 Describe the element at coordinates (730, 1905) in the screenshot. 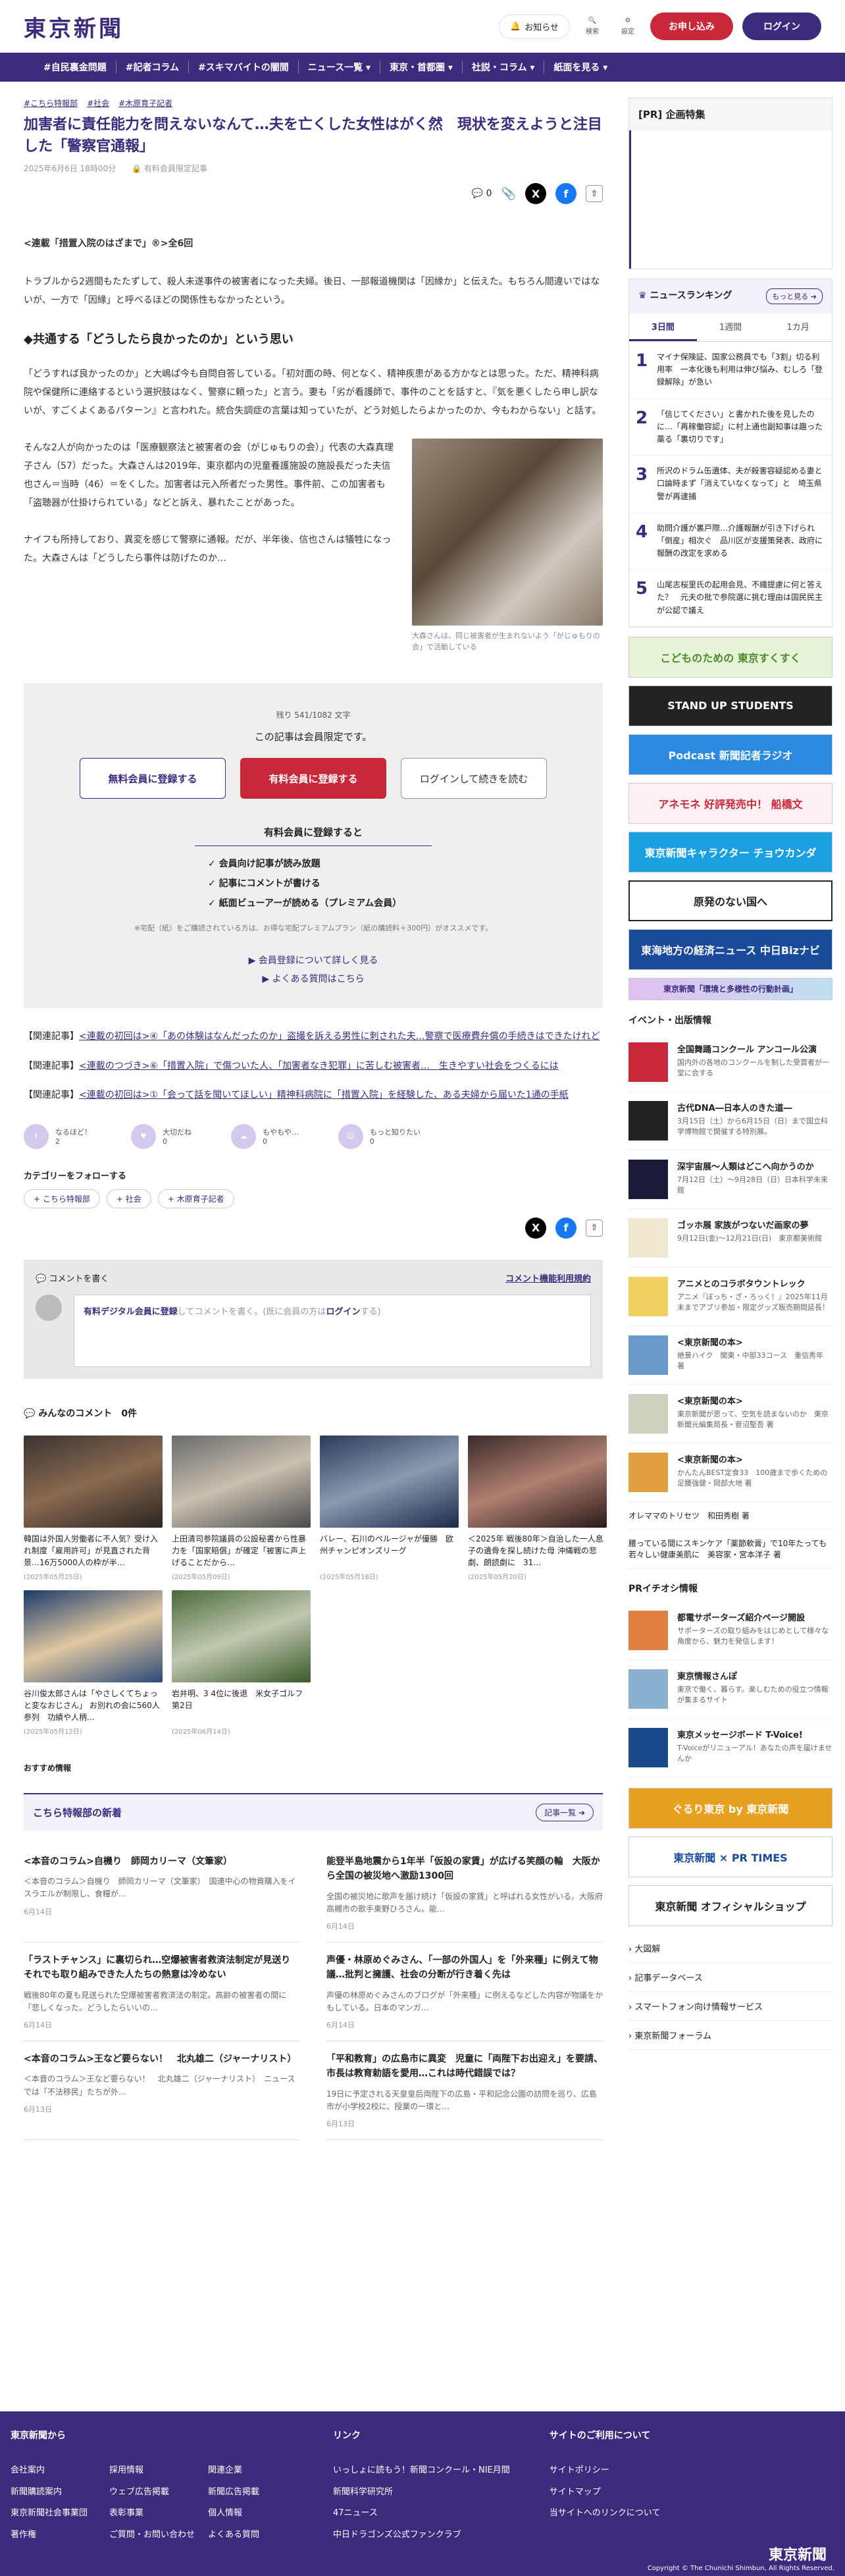

I see `banner-official-shop: 東京新聞 オフィシャルショップ` at that location.